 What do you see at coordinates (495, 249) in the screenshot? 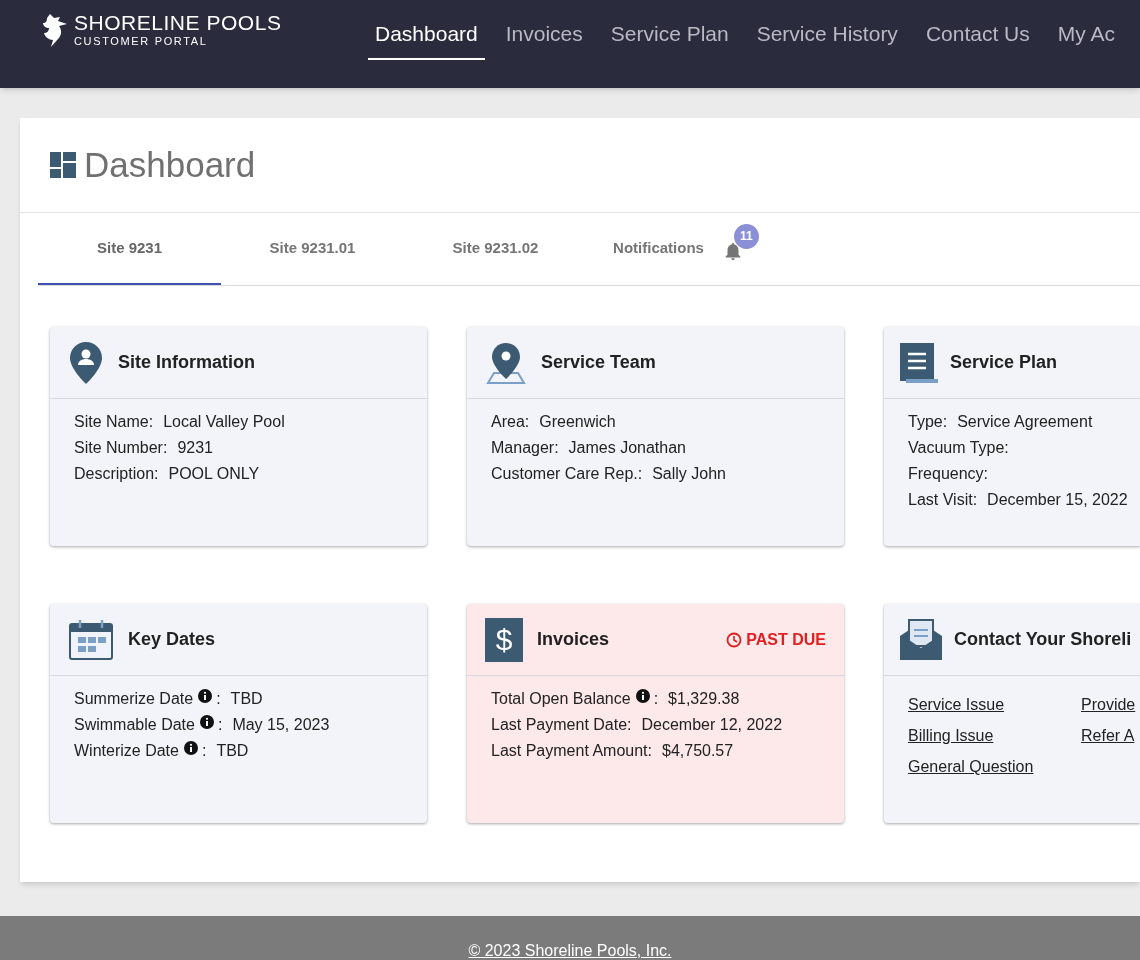
I see `site-tab: Site 9231.02` at bounding box center [495, 249].